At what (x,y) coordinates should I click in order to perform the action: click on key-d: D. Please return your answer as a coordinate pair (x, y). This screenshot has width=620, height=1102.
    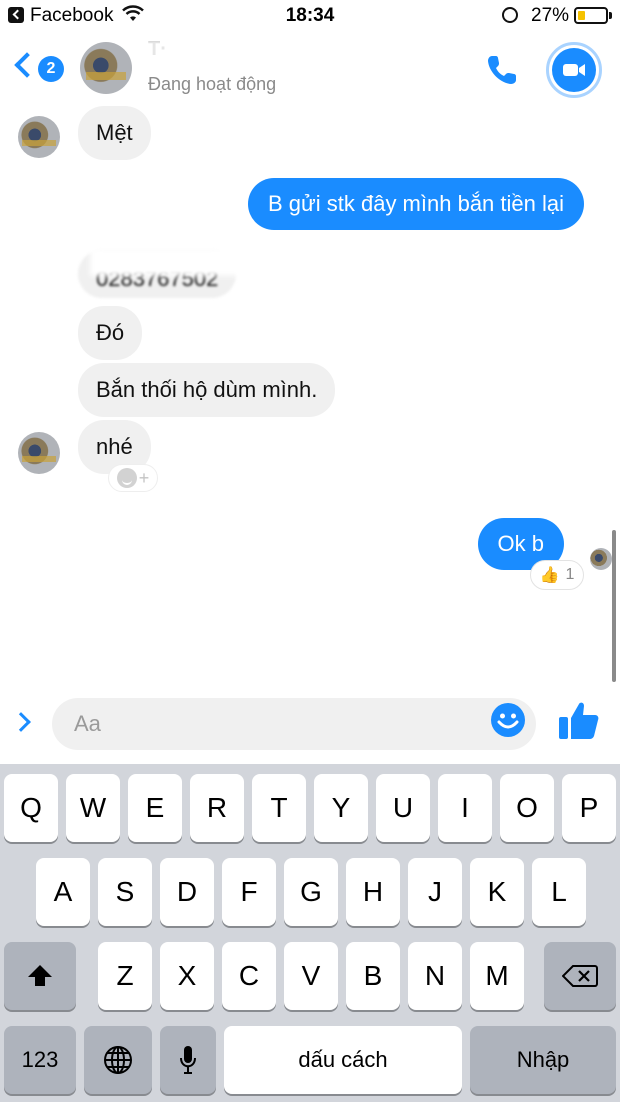
    Looking at the image, I should click on (187, 892).